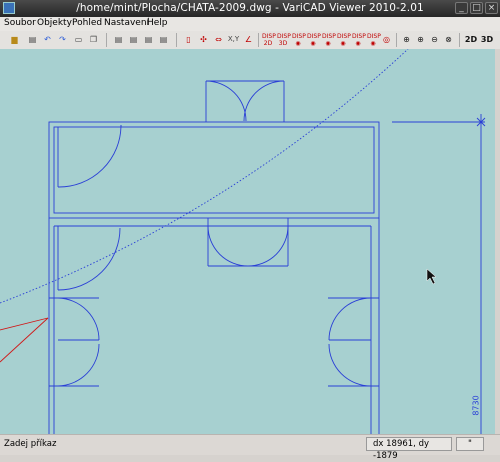 The width and height of the screenshot is (500, 462). Describe the element at coordinates (431, 276) in the screenshot. I see `mouse-cursor` at that location.